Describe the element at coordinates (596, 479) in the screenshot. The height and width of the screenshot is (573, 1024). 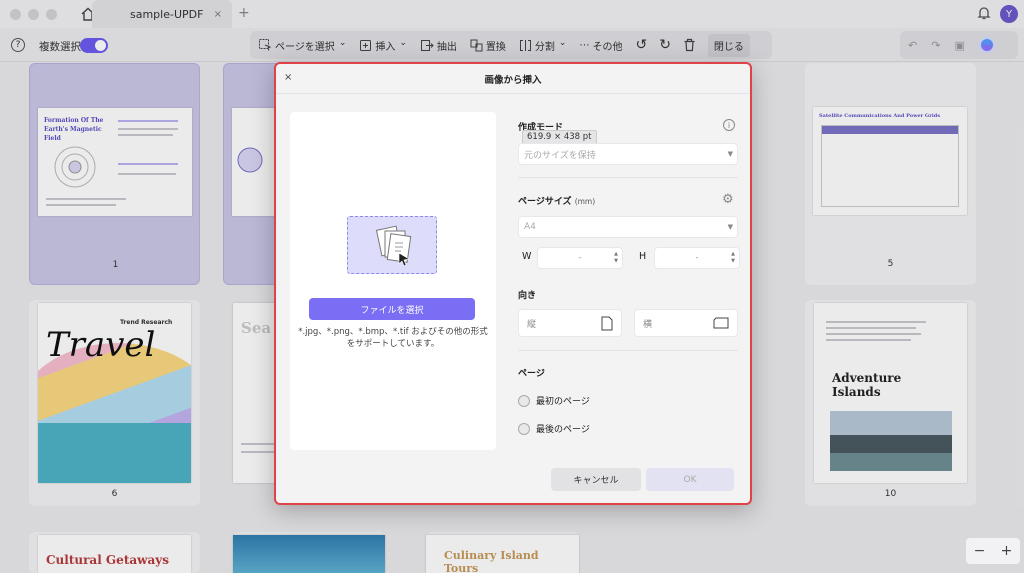
I see `cancel-button: キャンセル` at that location.